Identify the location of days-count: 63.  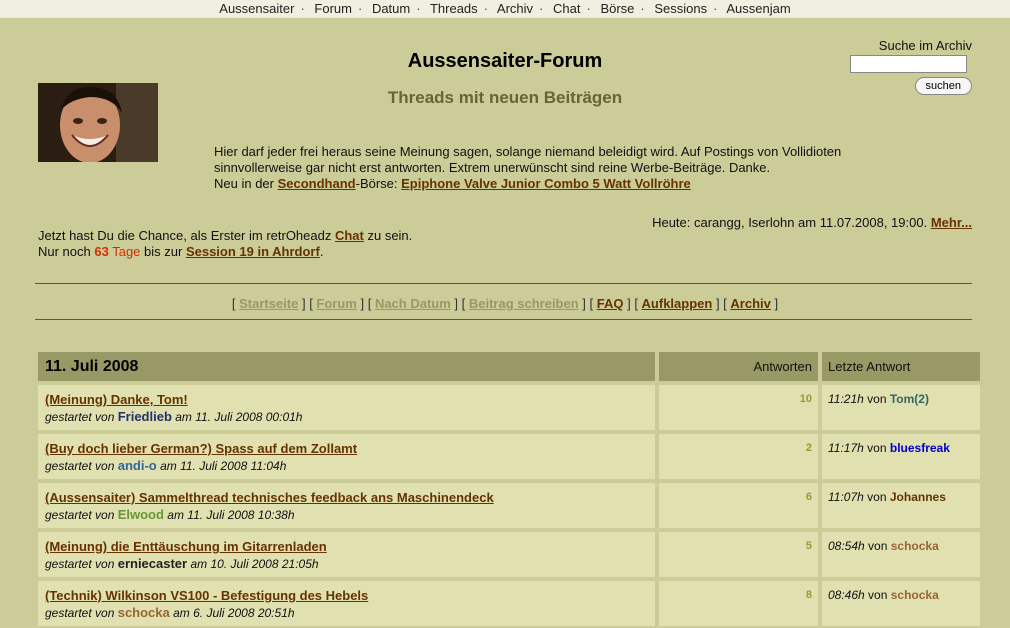
(101, 251).